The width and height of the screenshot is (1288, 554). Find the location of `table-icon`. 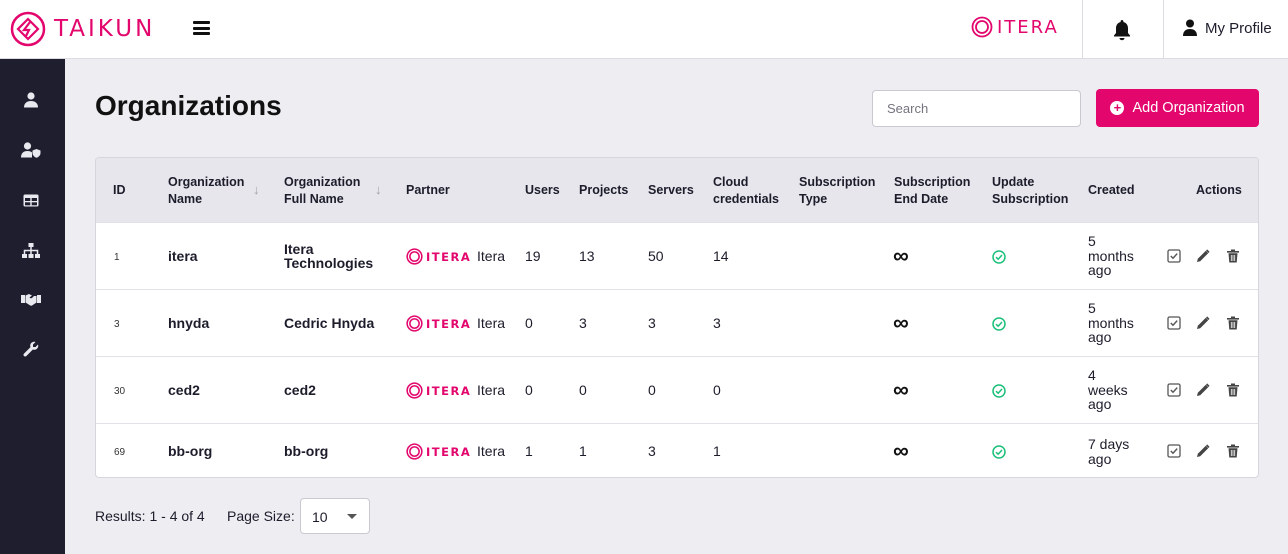

table-icon is located at coordinates (31, 200).